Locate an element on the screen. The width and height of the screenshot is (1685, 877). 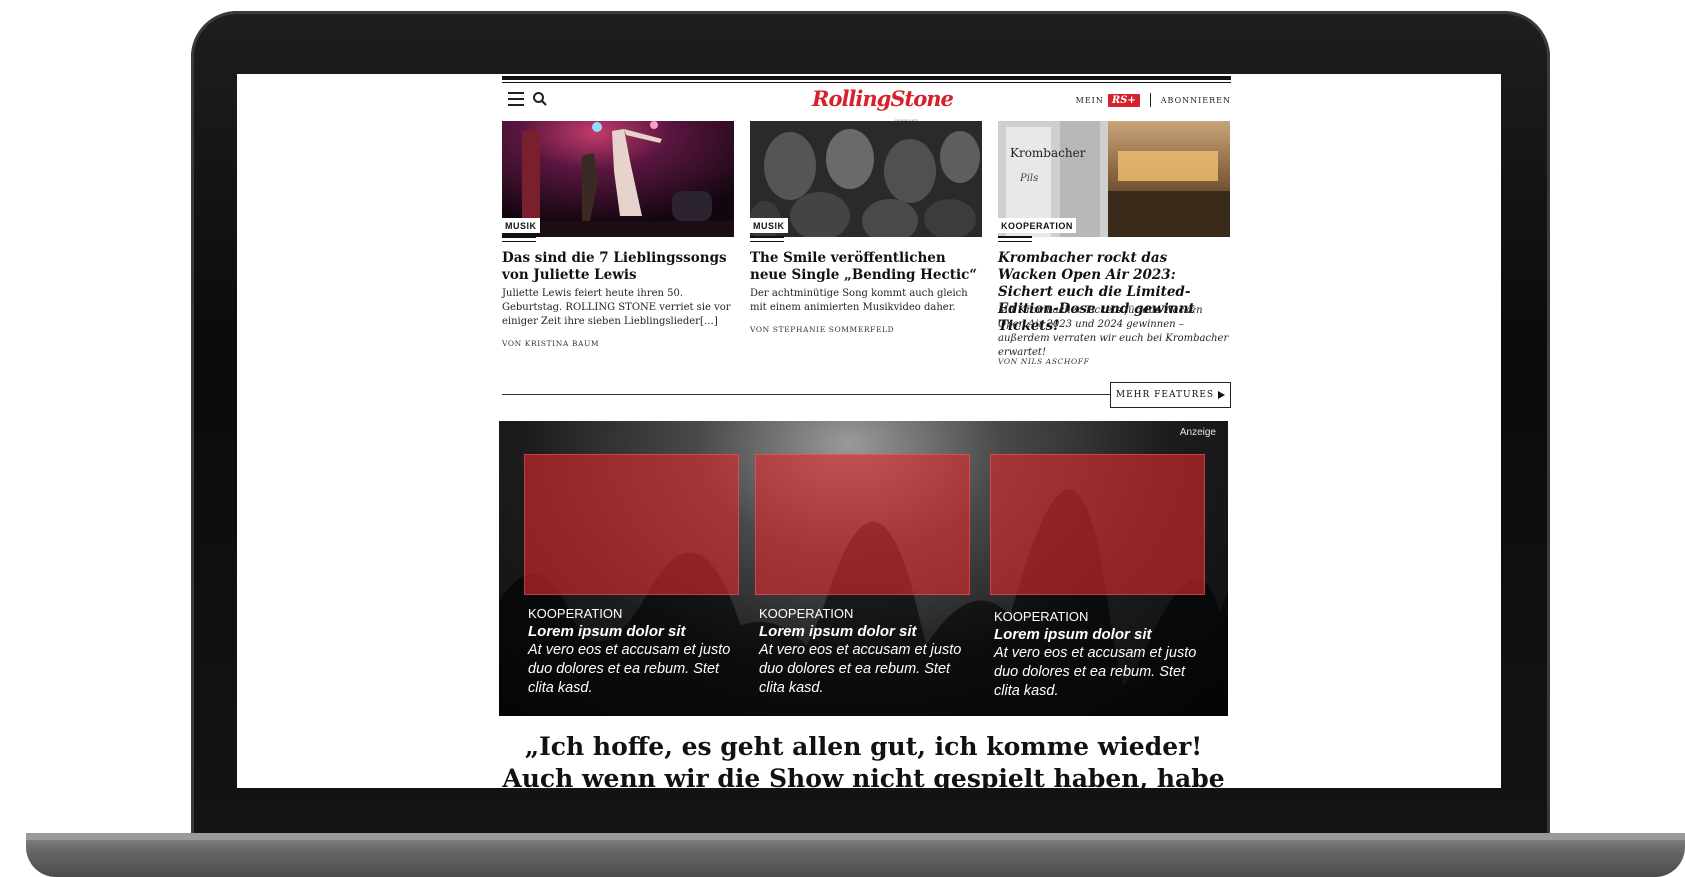
section-divider is located at coordinates (806, 394).